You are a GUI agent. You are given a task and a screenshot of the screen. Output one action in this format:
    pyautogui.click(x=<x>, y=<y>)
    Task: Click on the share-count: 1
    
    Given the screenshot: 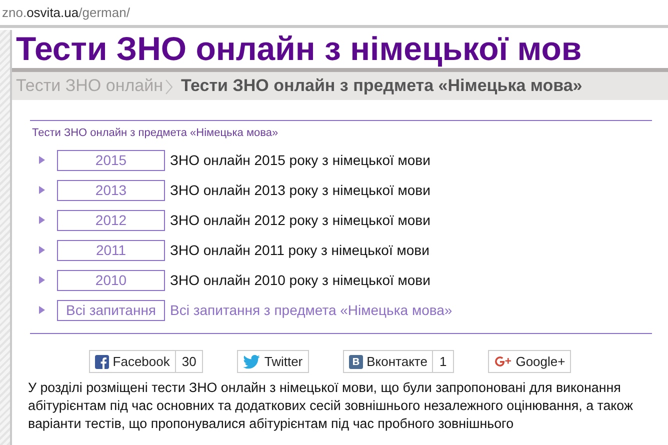 What is the action you would take?
    pyautogui.click(x=442, y=361)
    